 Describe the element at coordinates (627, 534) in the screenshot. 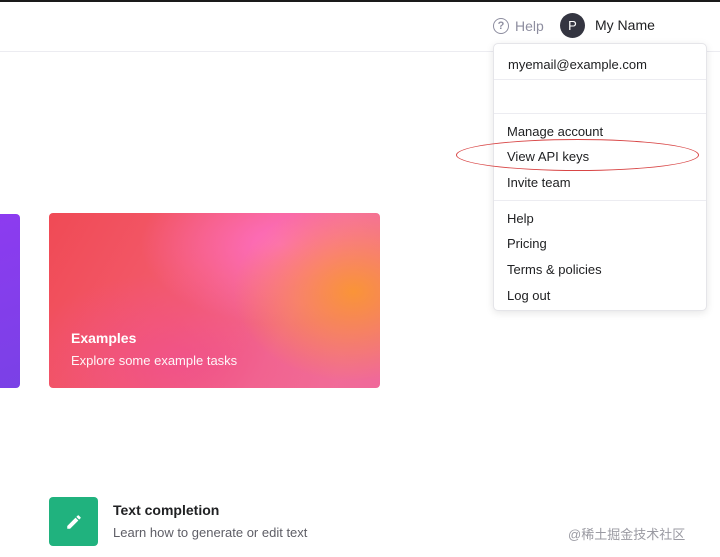

I see `watermark: @稀土掘金技术社区` at that location.